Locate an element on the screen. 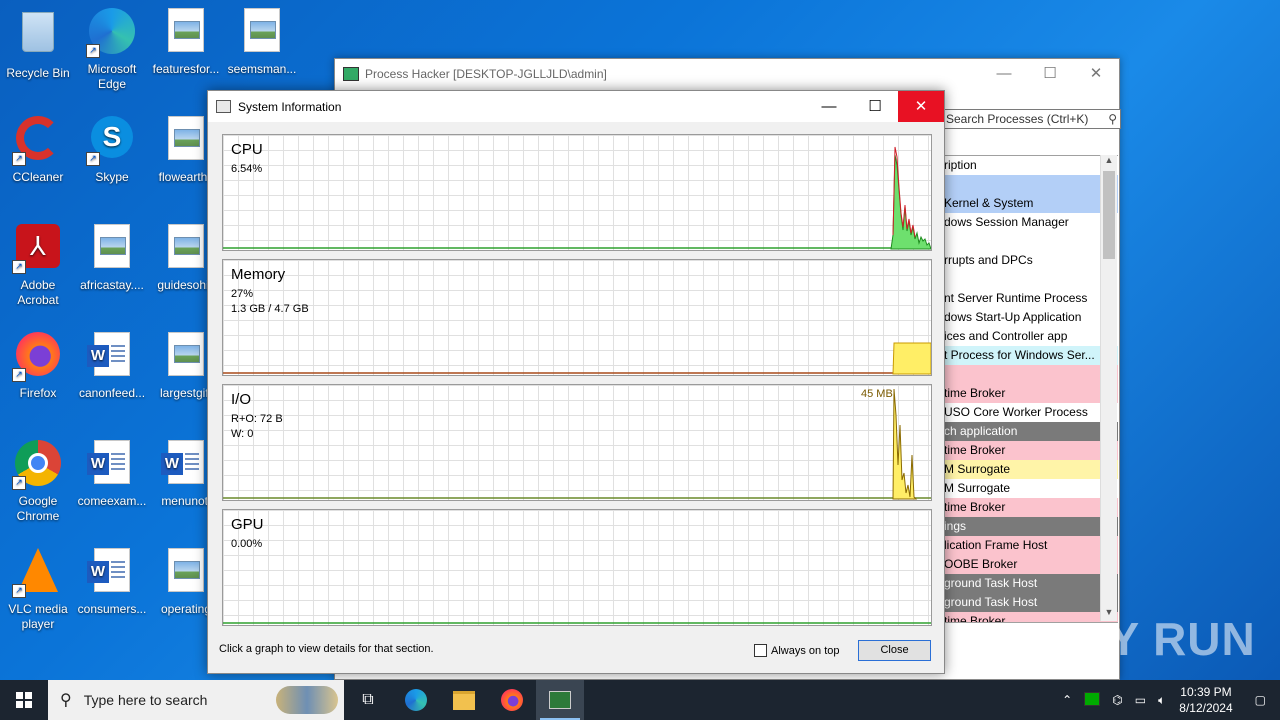  memory-percent: 27% is located at coordinates (242, 294).